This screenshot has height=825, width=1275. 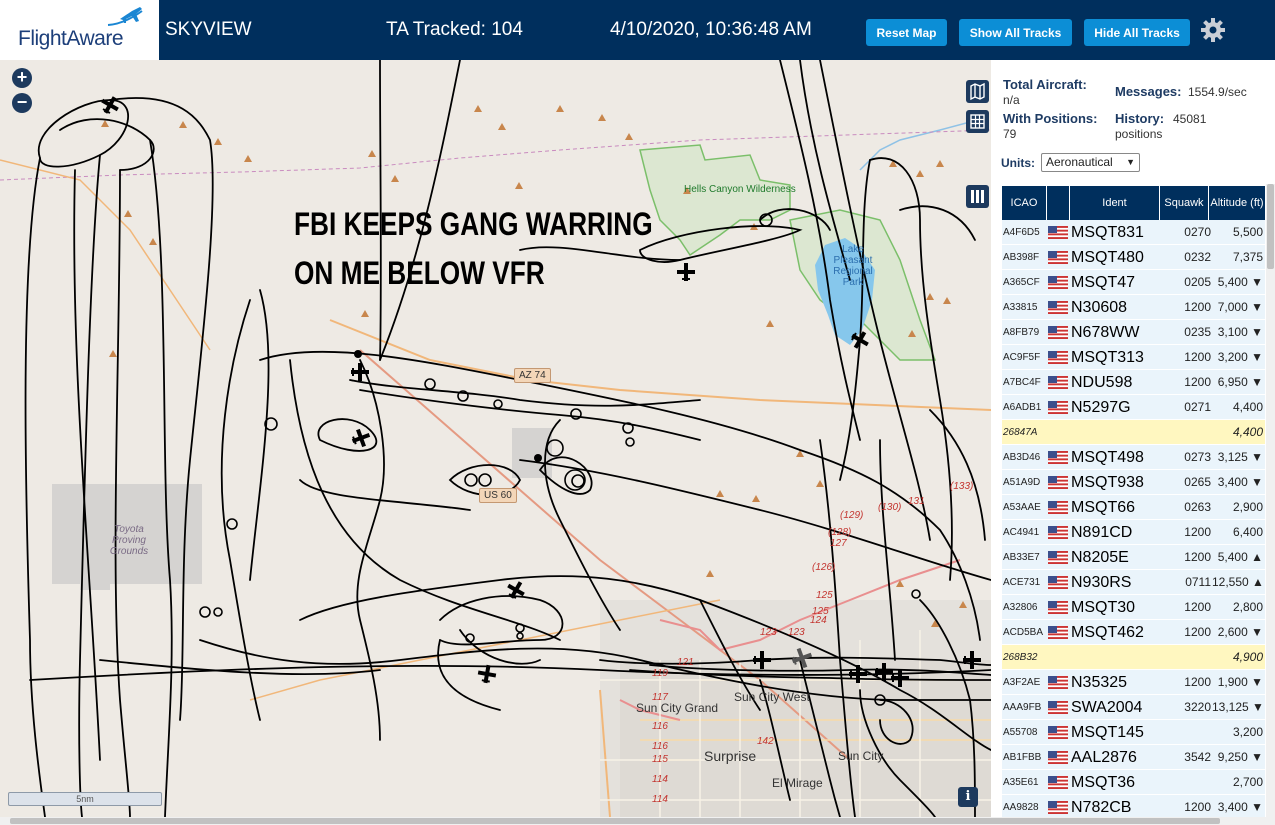 I want to click on table-row: A6ADB1 N5297G 0271 4,400, so click(x=1133, y=407).